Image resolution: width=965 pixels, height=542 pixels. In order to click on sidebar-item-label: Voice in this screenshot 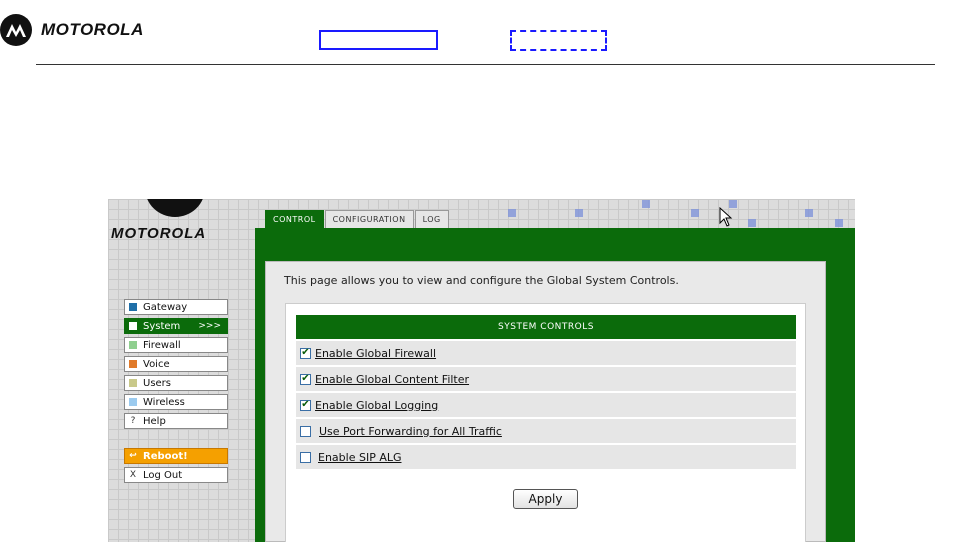, I will do `click(156, 364)`.